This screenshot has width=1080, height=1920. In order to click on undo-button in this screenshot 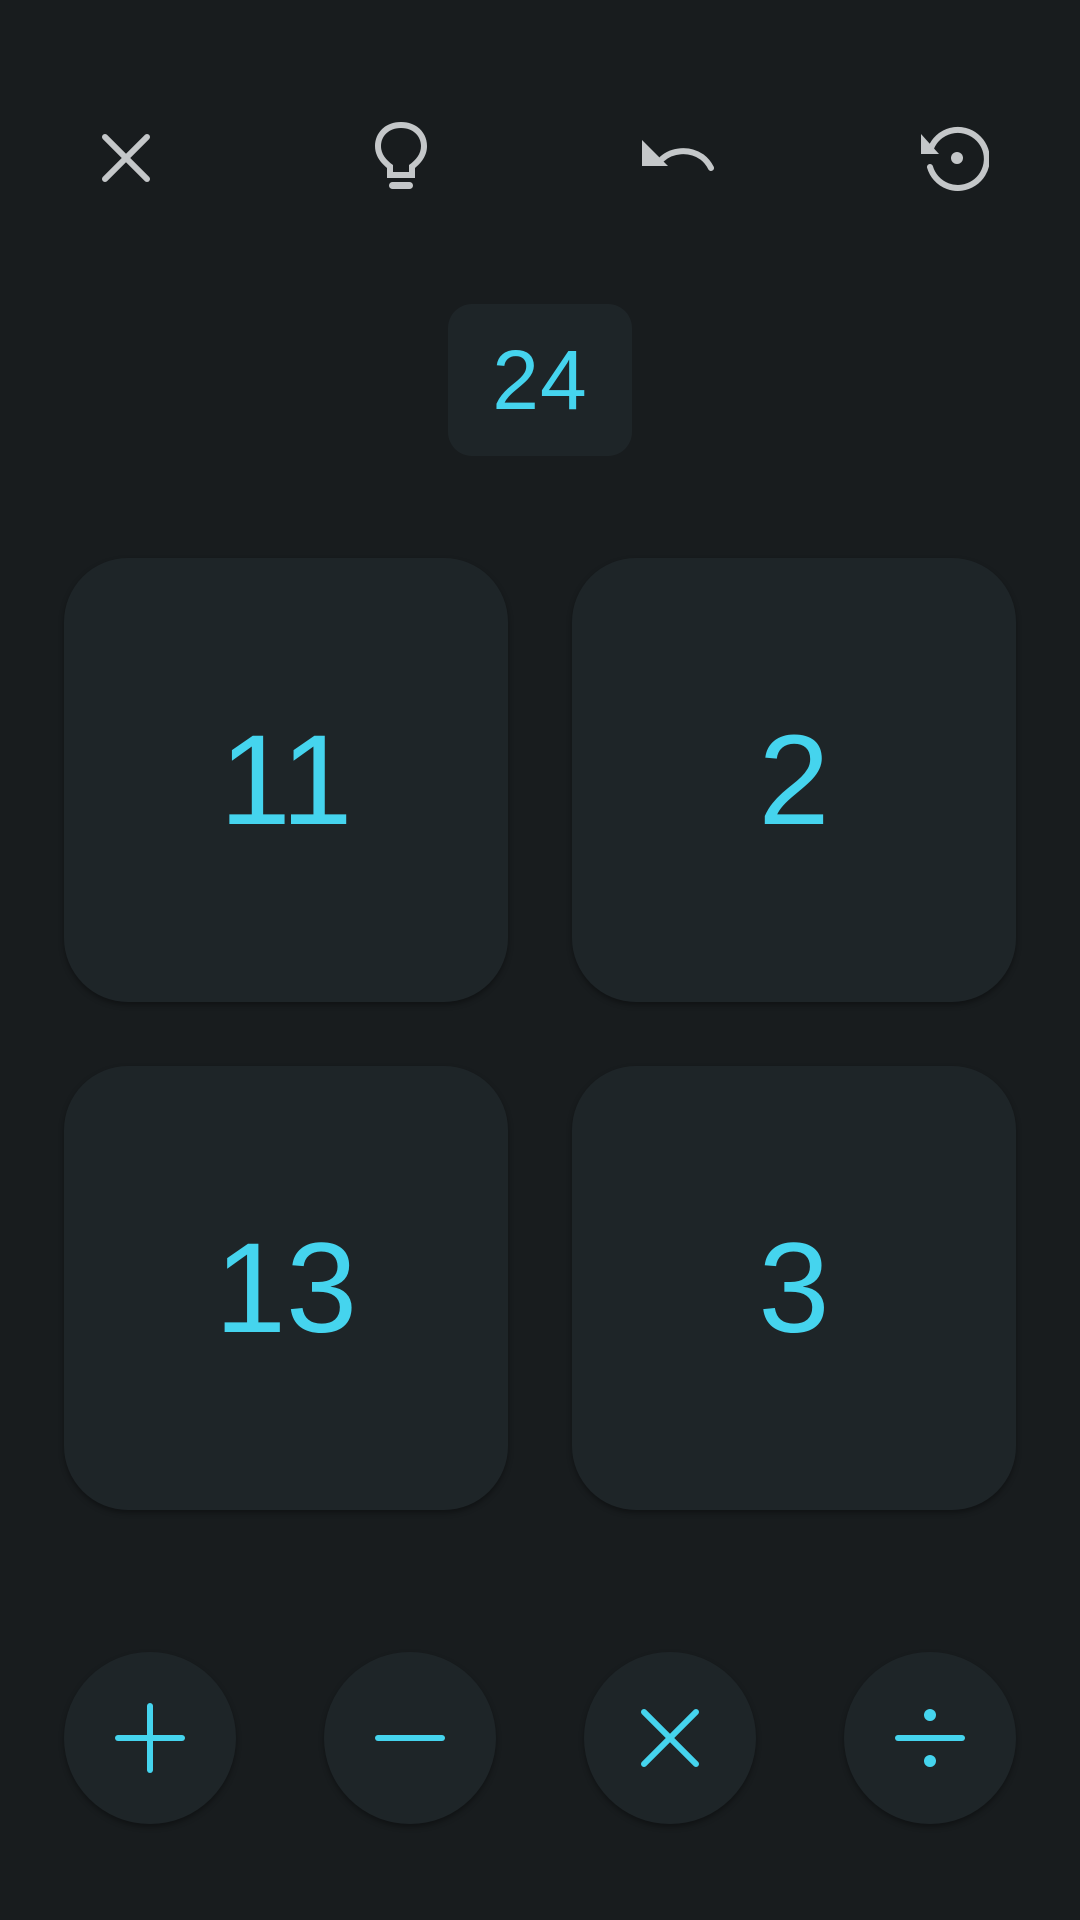, I will do `click(677, 158)`.